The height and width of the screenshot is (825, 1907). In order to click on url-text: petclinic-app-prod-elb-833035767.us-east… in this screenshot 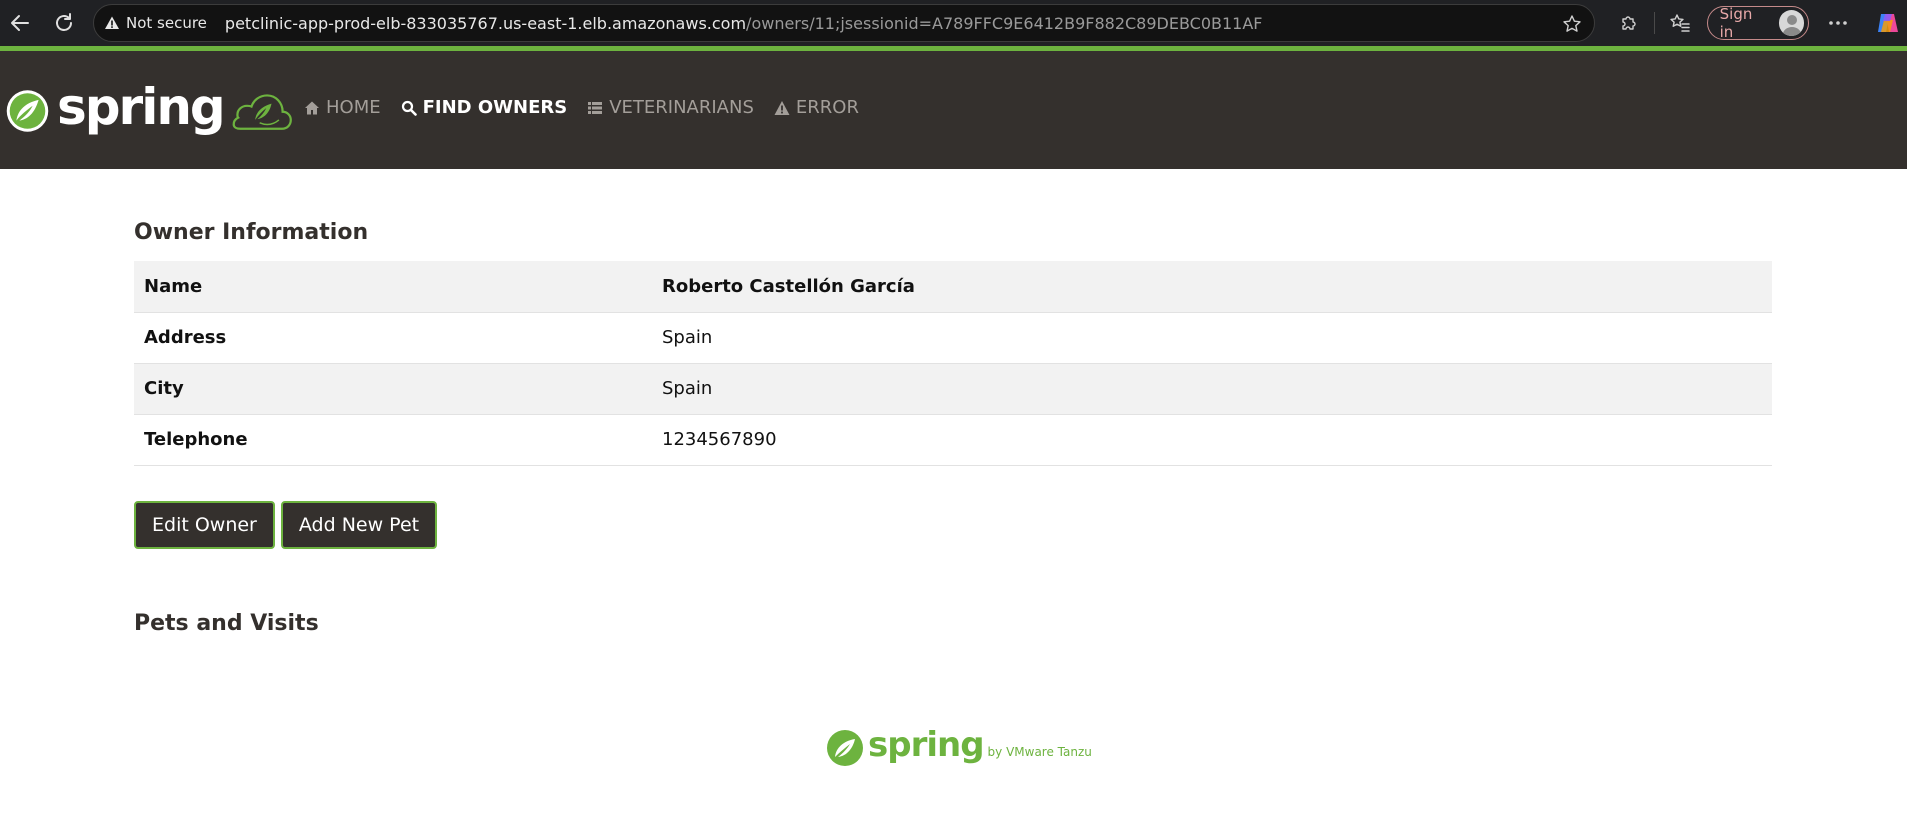, I will do `click(744, 23)`.